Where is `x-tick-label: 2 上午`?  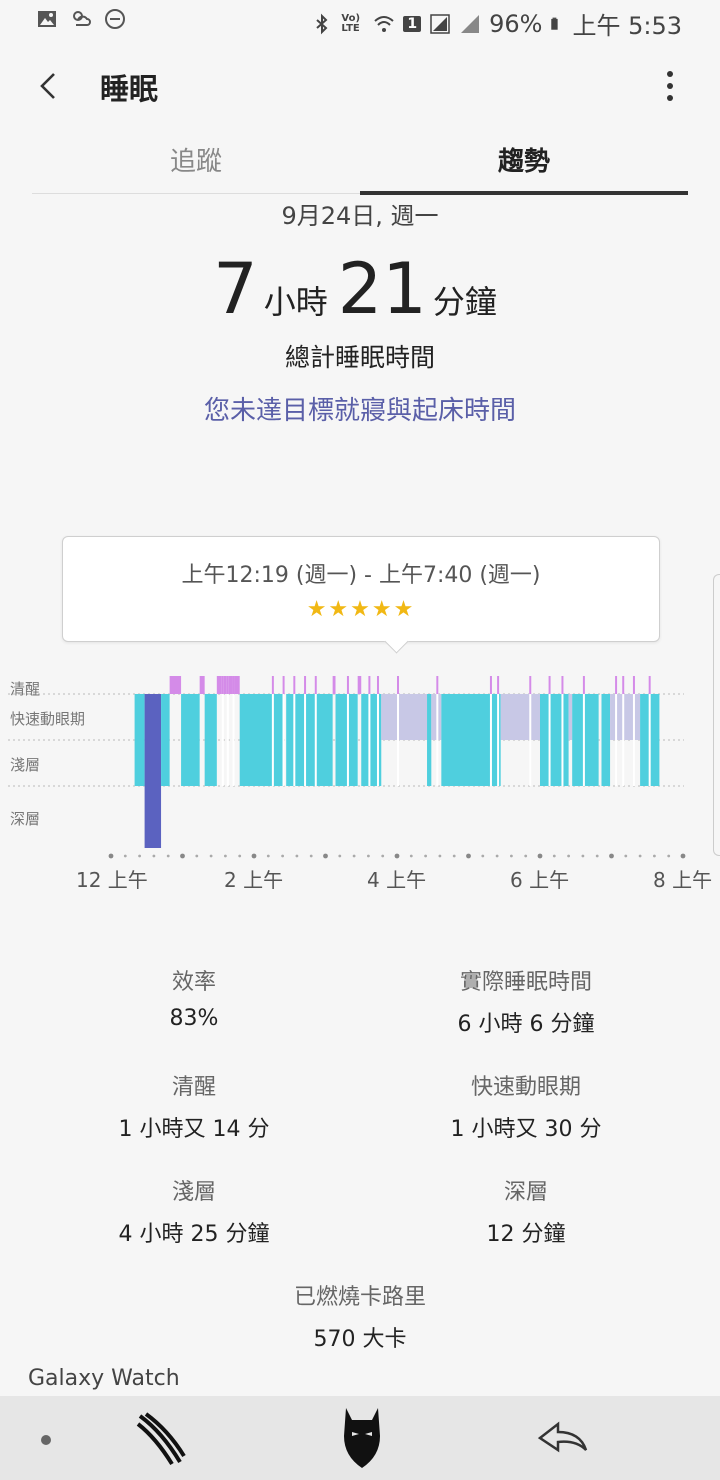 x-tick-label: 2 上午 is located at coordinates (254, 880).